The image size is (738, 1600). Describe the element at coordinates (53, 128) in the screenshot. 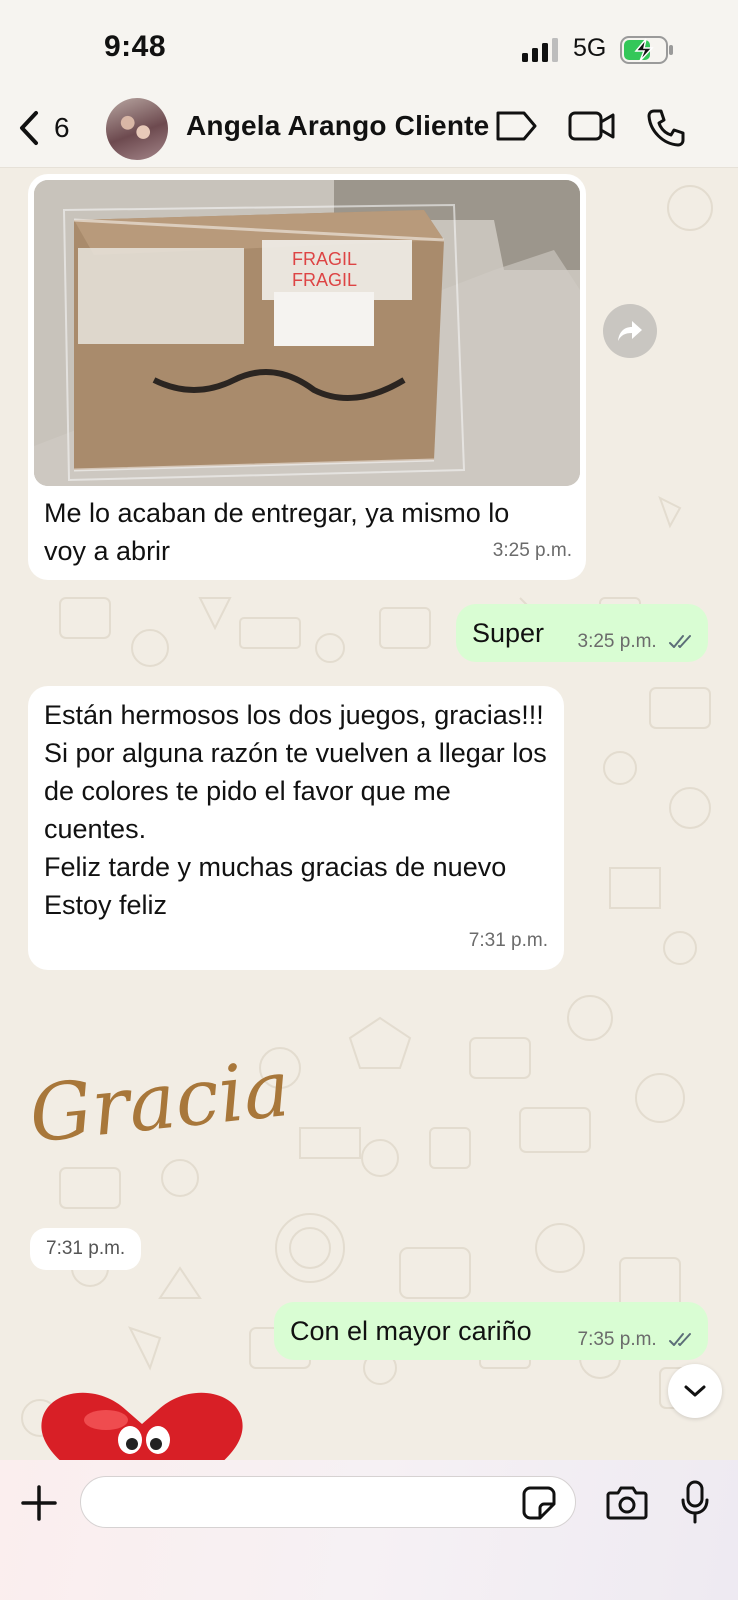

I see `back-button: 6` at that location.